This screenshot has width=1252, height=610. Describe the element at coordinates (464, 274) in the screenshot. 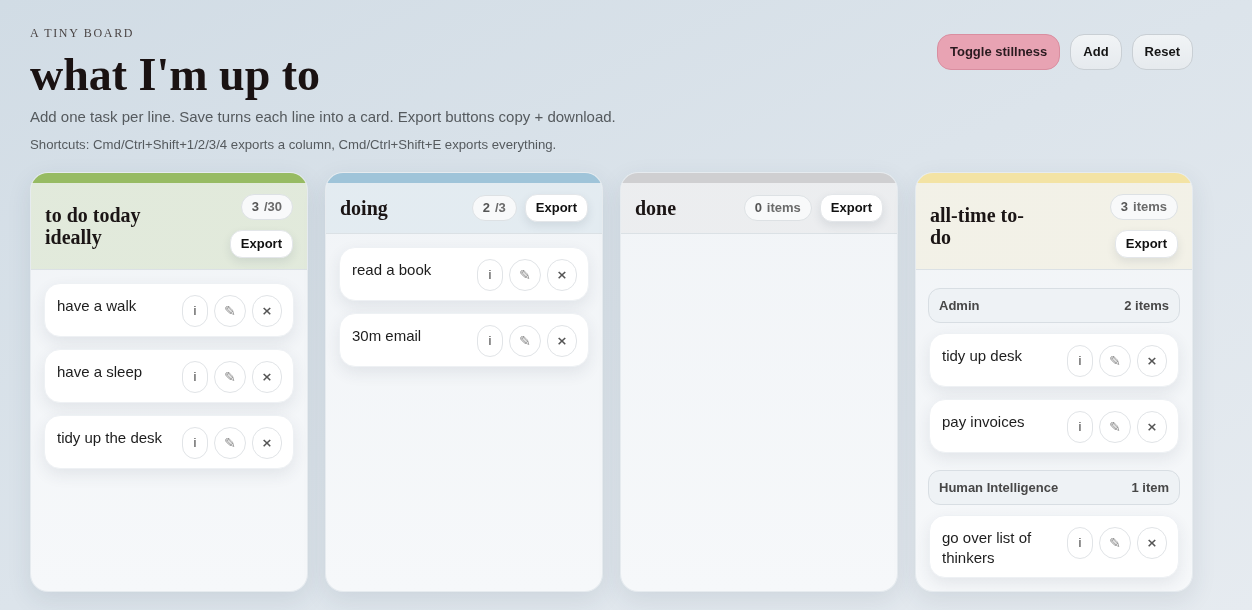

I see `task-card: read a book i ✎ ×` at that location.